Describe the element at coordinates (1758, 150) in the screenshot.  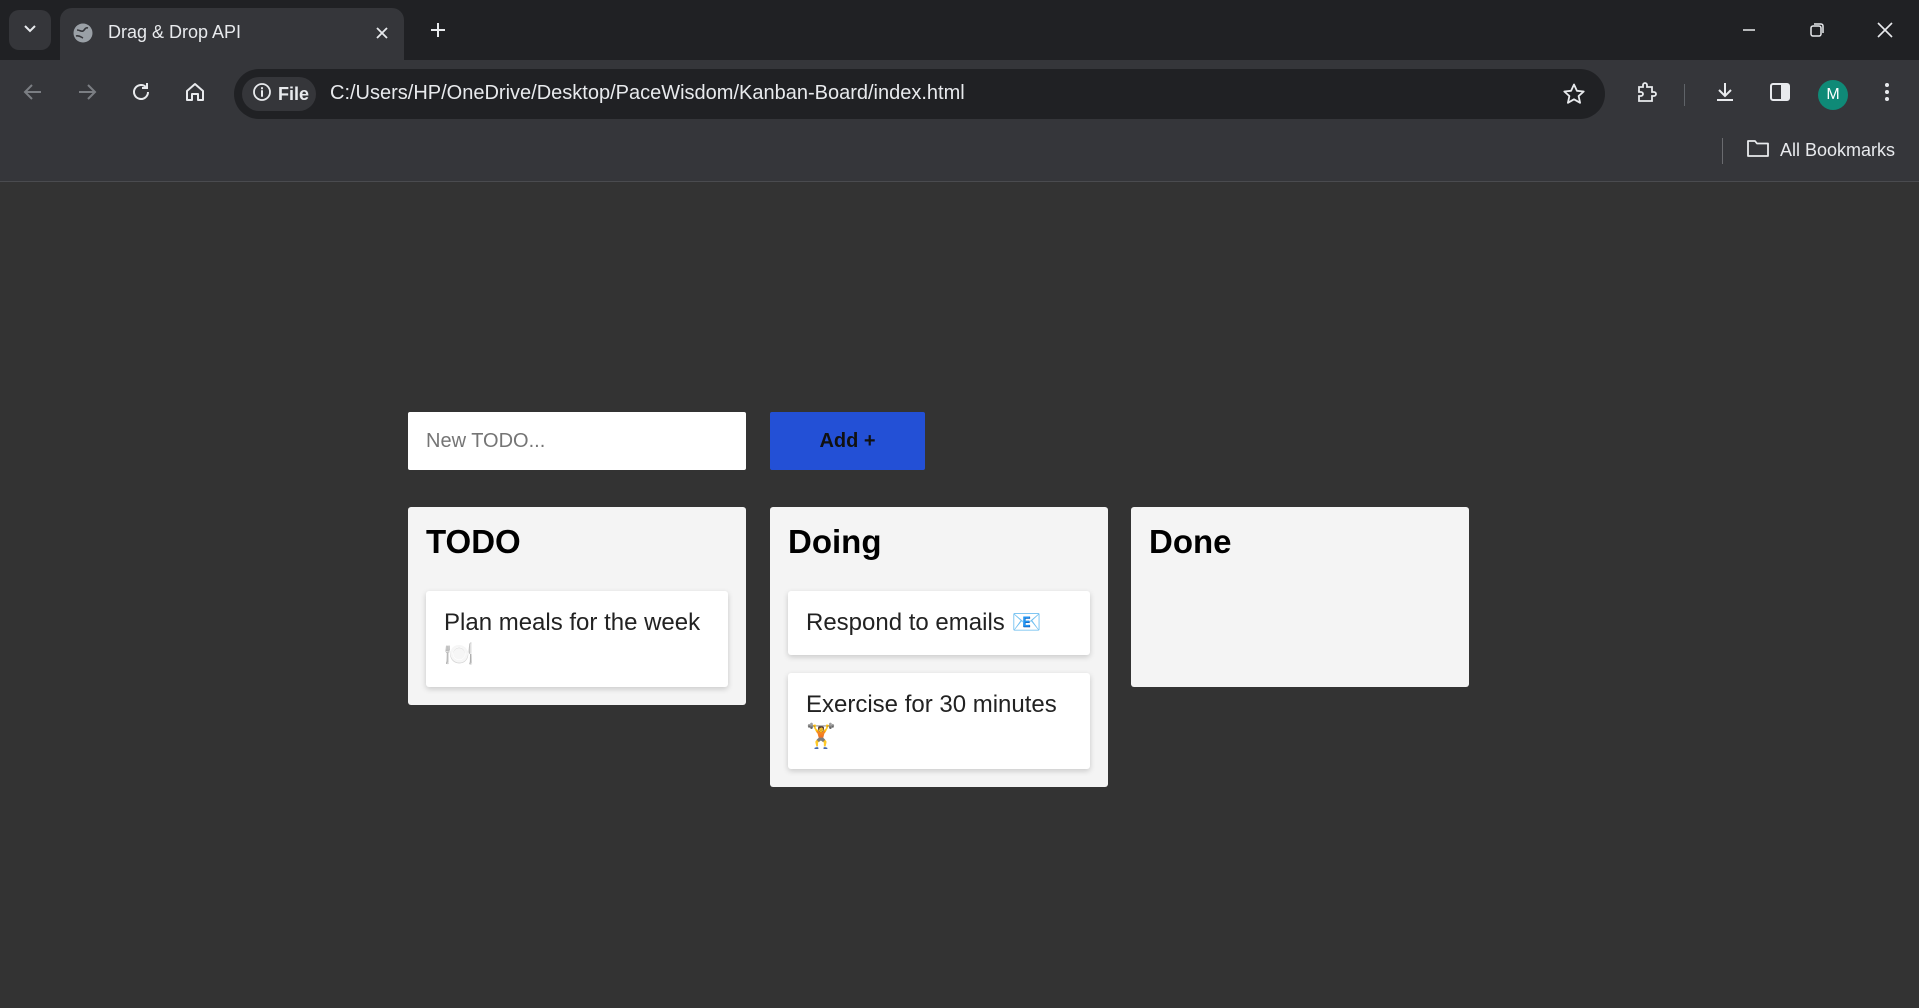
I see `folder-icon` at that location.